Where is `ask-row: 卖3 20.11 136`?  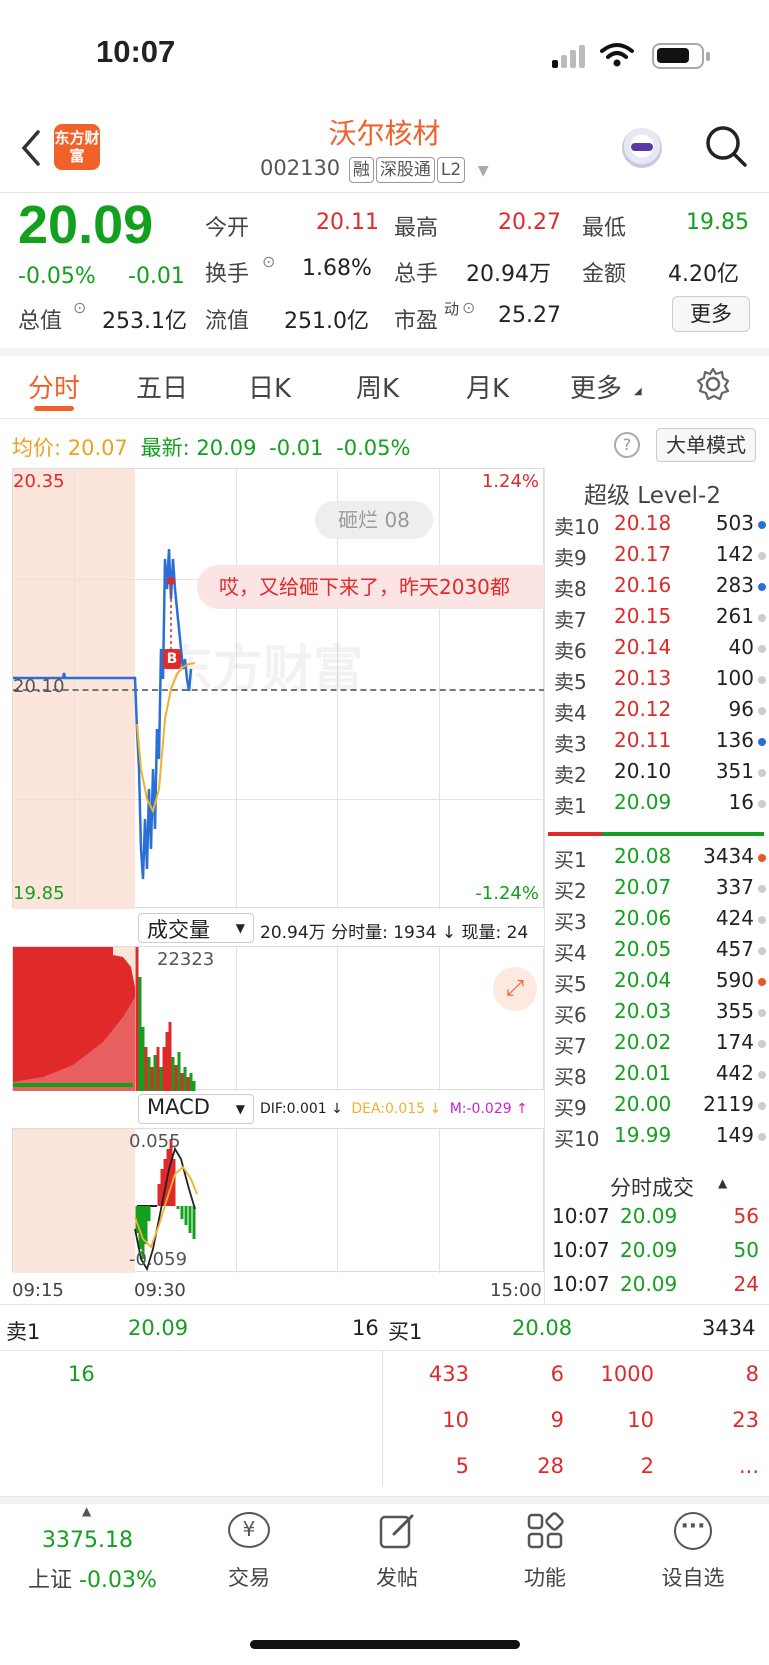 ask-row: 卖3 20.11 136 is located at coordinates (660, 743).